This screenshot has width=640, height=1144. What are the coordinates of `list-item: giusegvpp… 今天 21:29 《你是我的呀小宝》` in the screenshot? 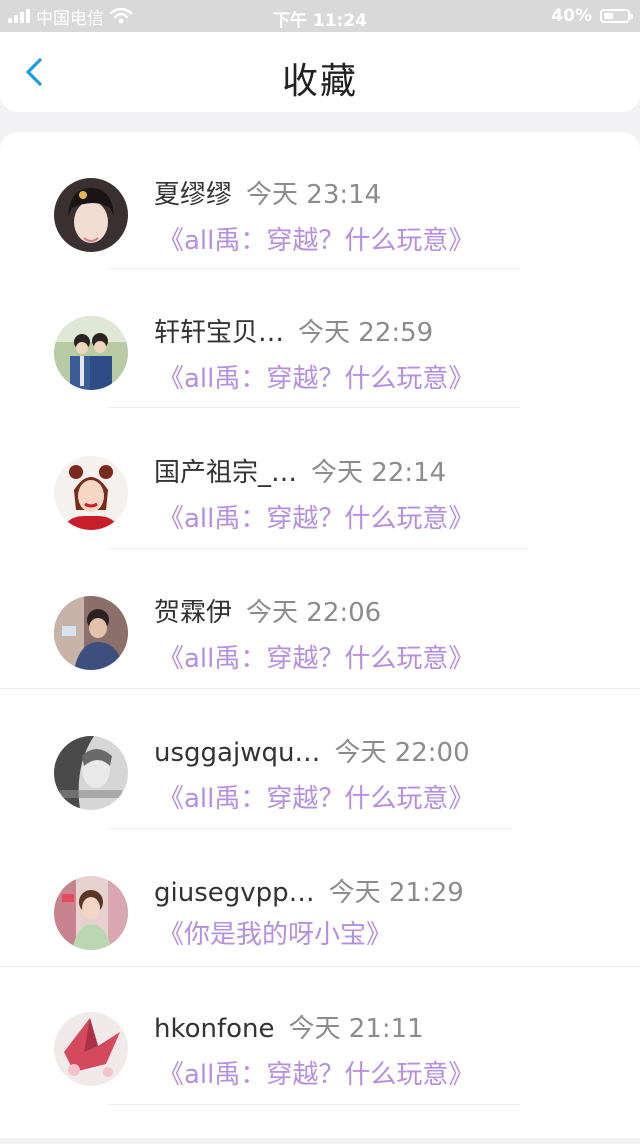 It's located at (320, 938).